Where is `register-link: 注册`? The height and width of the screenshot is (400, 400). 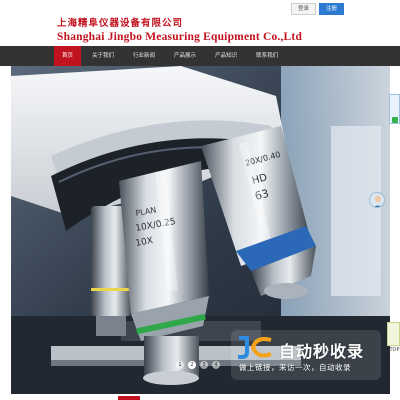
register-link: 注册 is located at coordinates (331, 9).